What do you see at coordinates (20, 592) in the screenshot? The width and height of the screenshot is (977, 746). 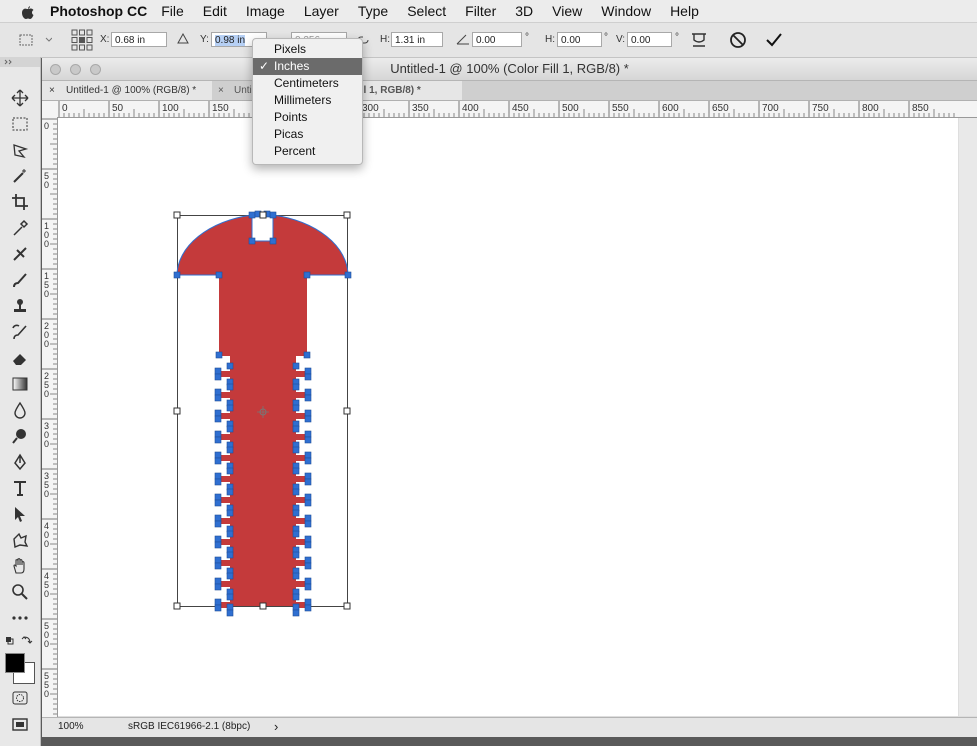 I see `zoom-tool-icon` at bounding box center [20, 592].